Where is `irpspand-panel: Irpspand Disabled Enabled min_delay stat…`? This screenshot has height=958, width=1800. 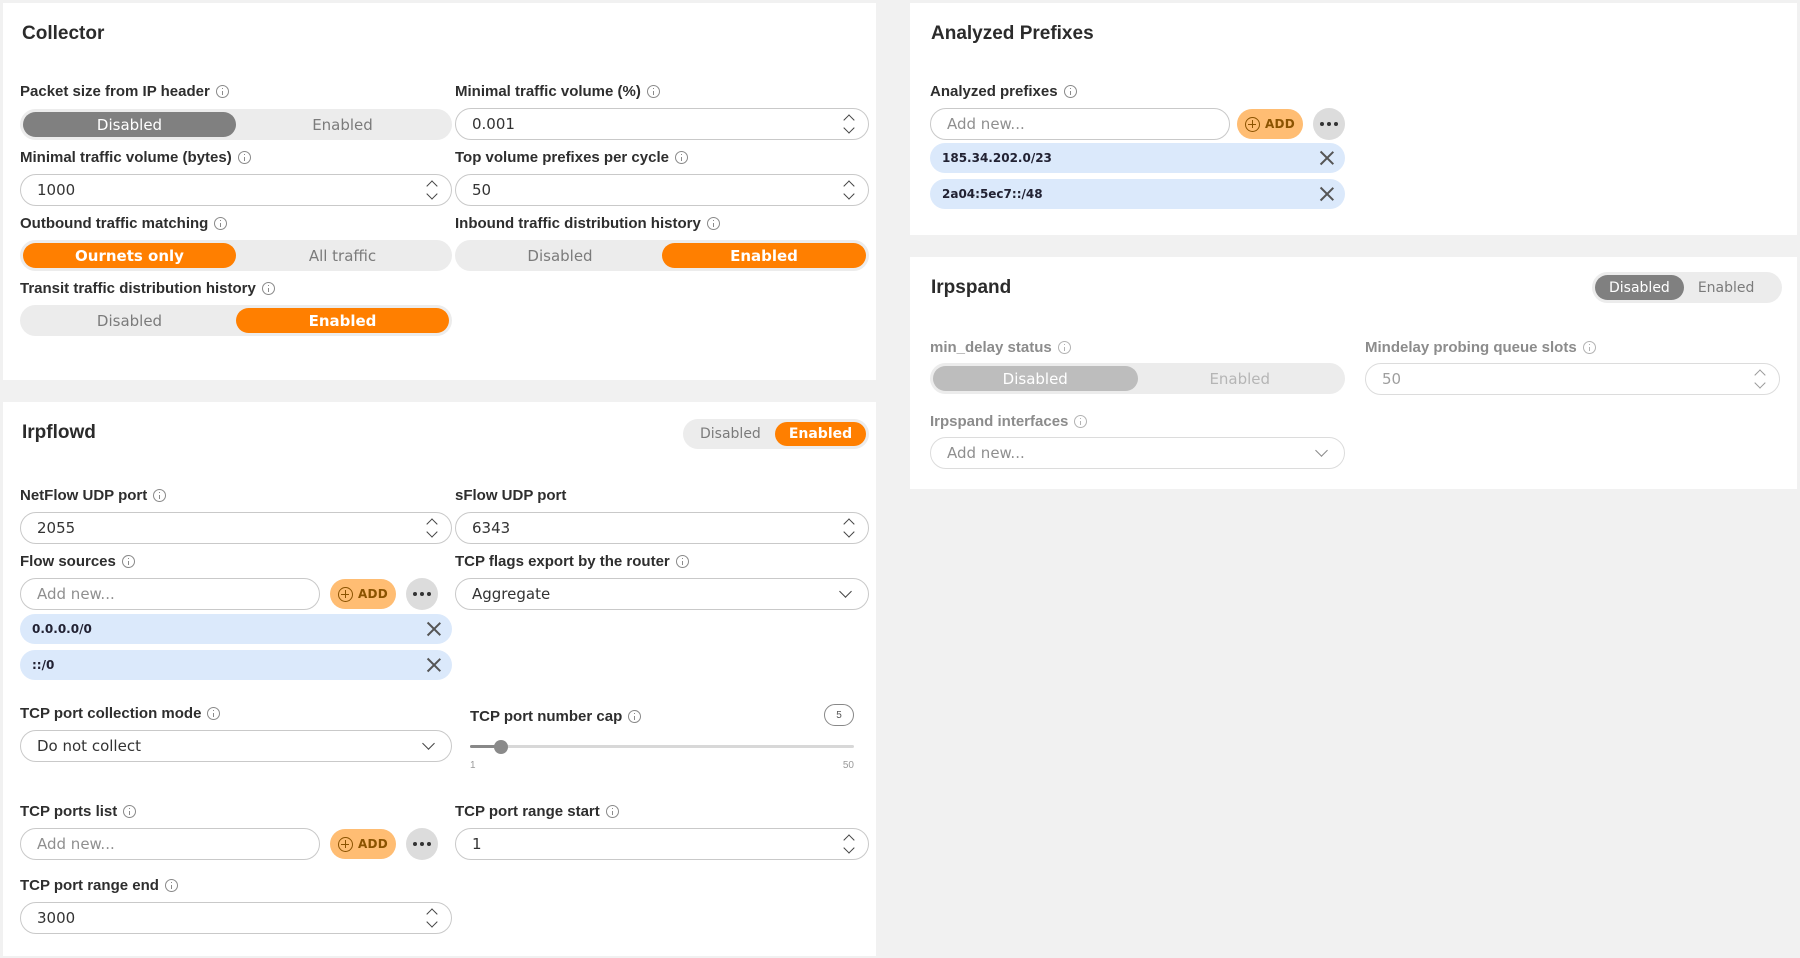
irpspand-panel: Irpspand Disabled Enabled min_delay stat… is located at coordinates (1353, 373).